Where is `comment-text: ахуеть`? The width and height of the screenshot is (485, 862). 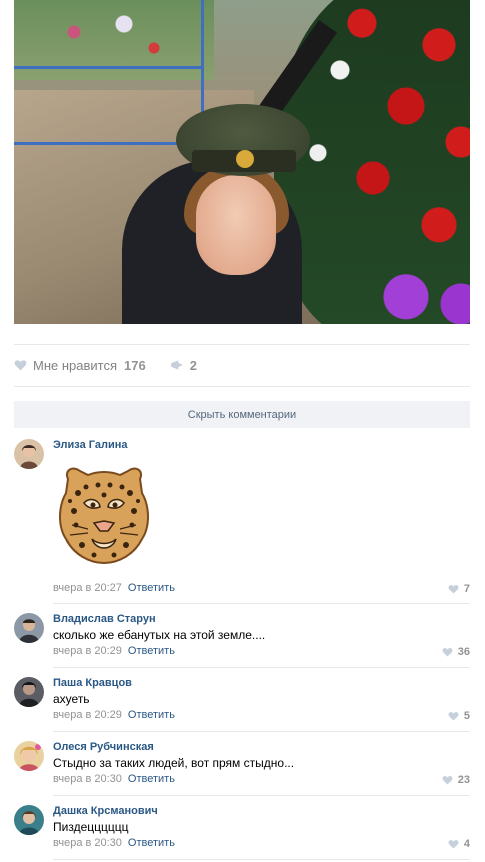
comment-text: ахуеть is located at coordinates (71, 699).